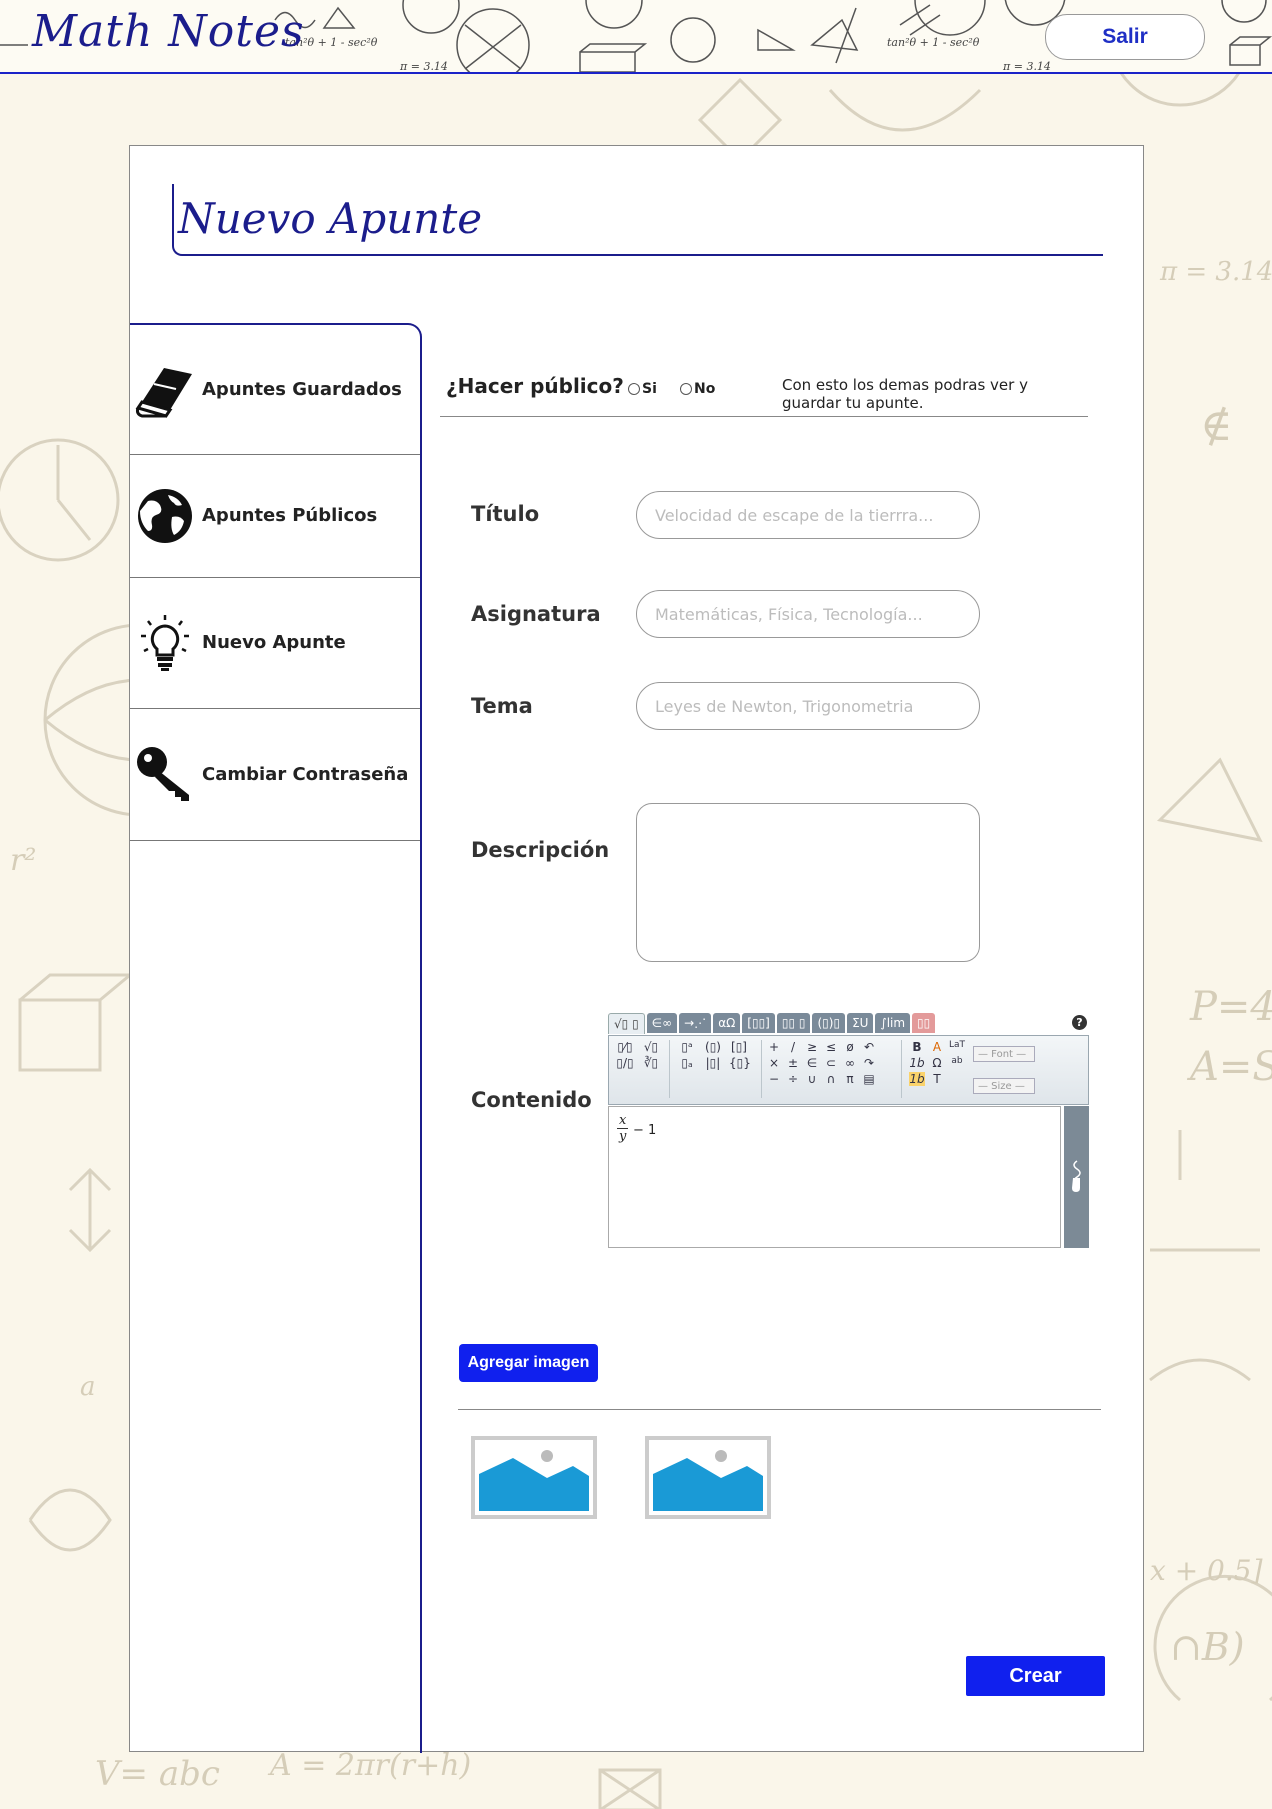 This screenshot has height=1809, width=1272. I want to click on intersection-icon: ∩, so click(831, 1079).